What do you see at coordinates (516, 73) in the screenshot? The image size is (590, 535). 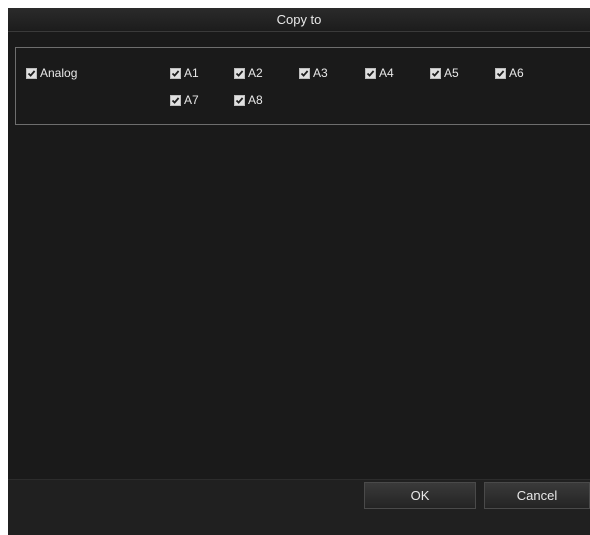 I see `channel-label: A6` at bounding box center [516, 73].